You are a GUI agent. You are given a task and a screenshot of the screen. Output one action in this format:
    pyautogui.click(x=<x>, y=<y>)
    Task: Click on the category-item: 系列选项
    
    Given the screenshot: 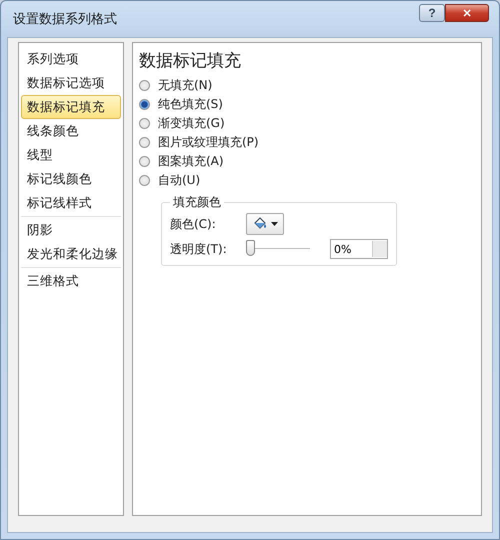 What is the action you would take?
    pyautogui.click(x=71, y=59)
    